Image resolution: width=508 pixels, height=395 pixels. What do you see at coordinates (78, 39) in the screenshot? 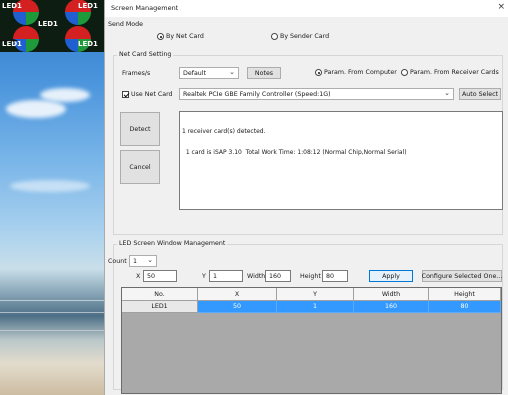
I see `led-circle-icon` at bounding box center [78, 39].